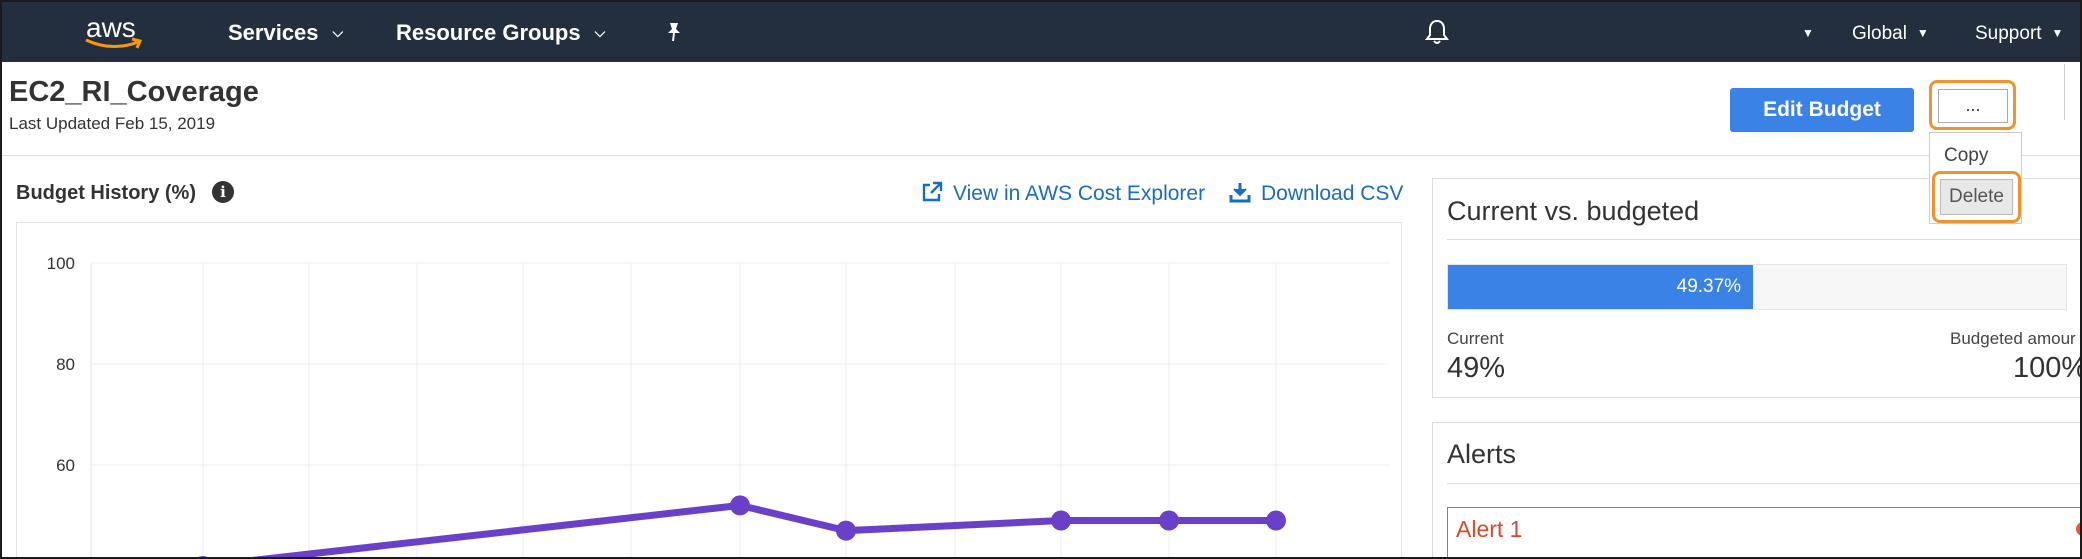 Image resolution: width=2082 pixels, height=559 pixels. I want to click on aws-logo: aws, so click(117, 32).